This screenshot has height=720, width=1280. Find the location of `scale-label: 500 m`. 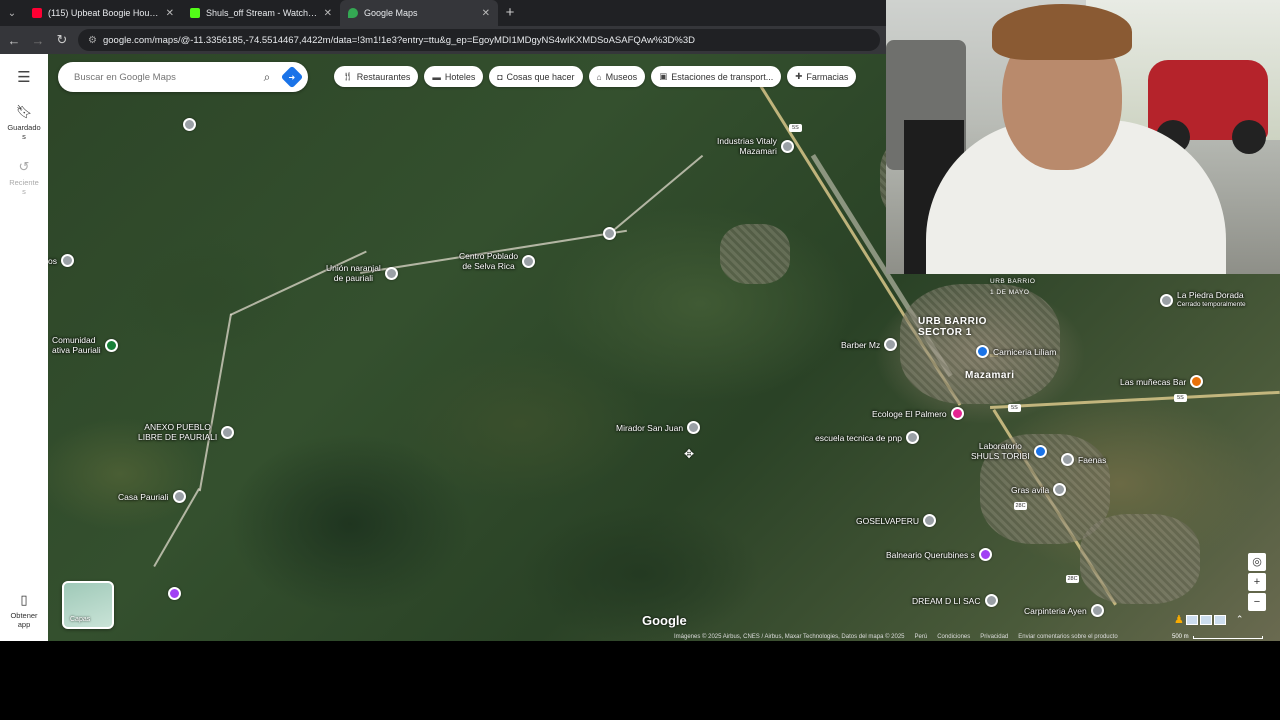

scale-label: 500 m is located at coordinates (1180, 637).